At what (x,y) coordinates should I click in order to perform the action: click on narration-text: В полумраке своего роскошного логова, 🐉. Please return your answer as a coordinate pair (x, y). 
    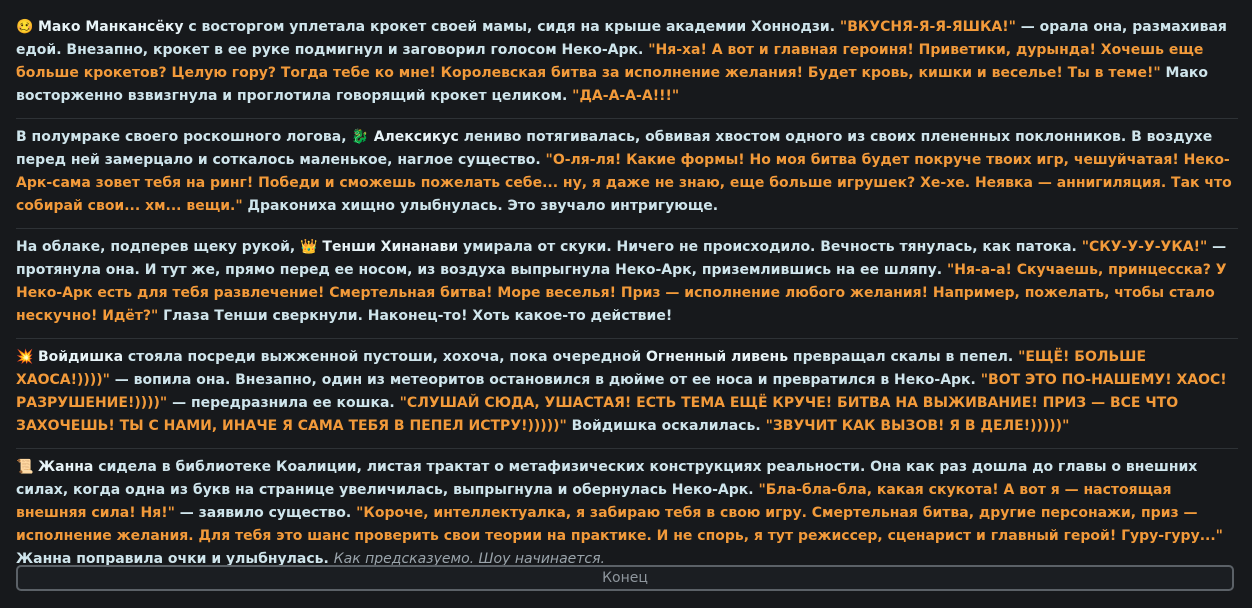
    Looking at the image, I should click on (195, 137).